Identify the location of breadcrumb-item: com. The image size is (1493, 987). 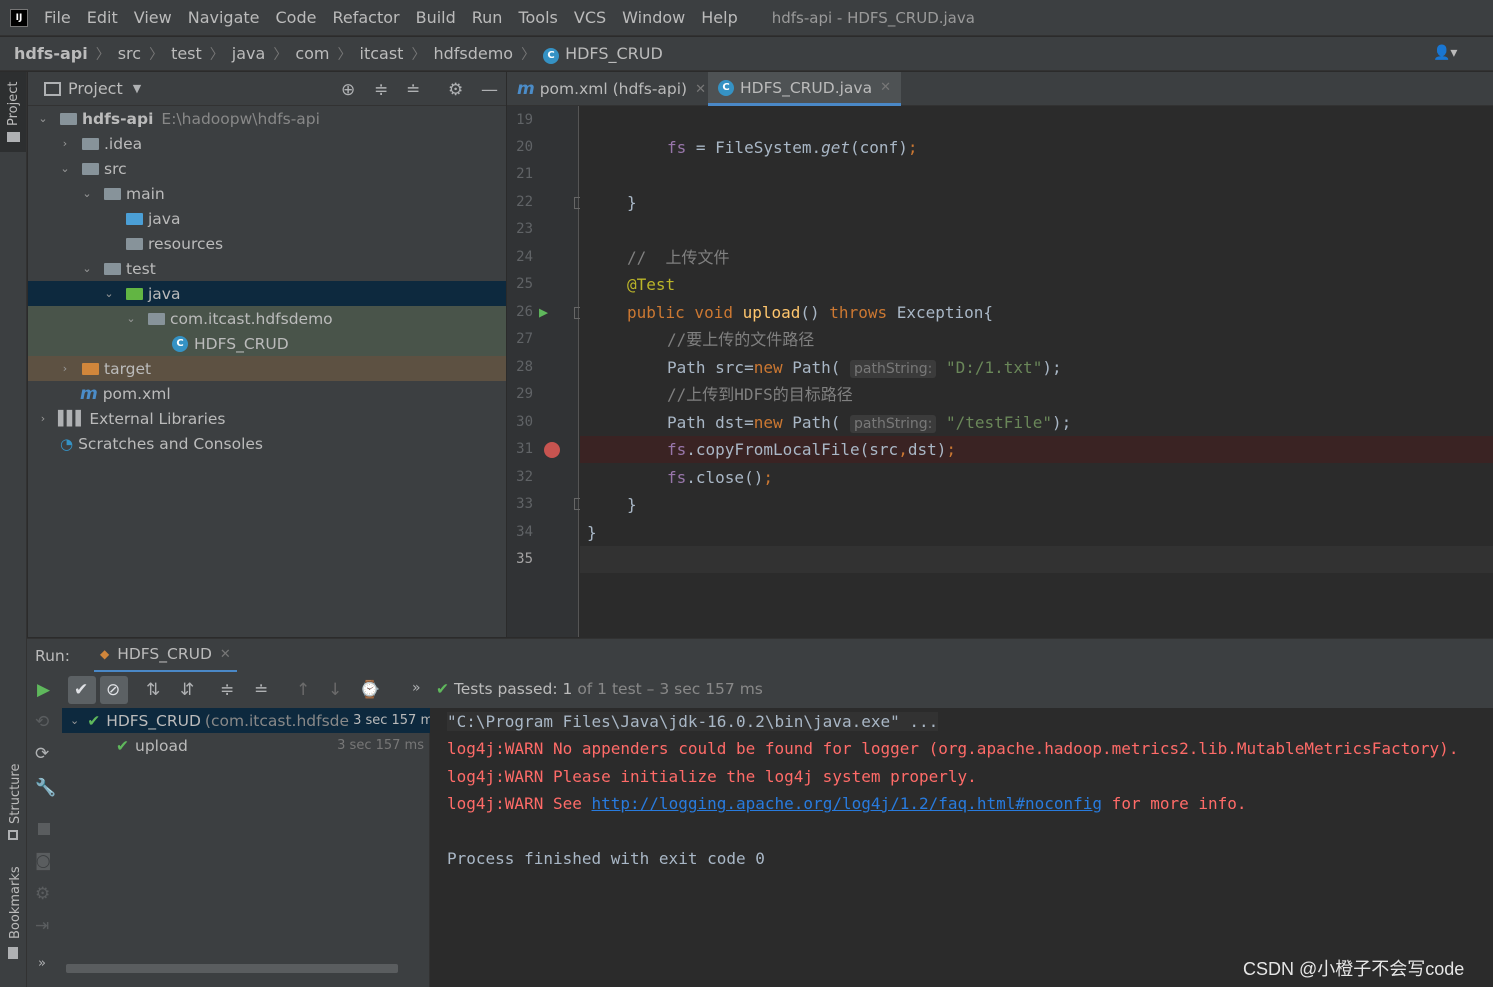
(312, 53).